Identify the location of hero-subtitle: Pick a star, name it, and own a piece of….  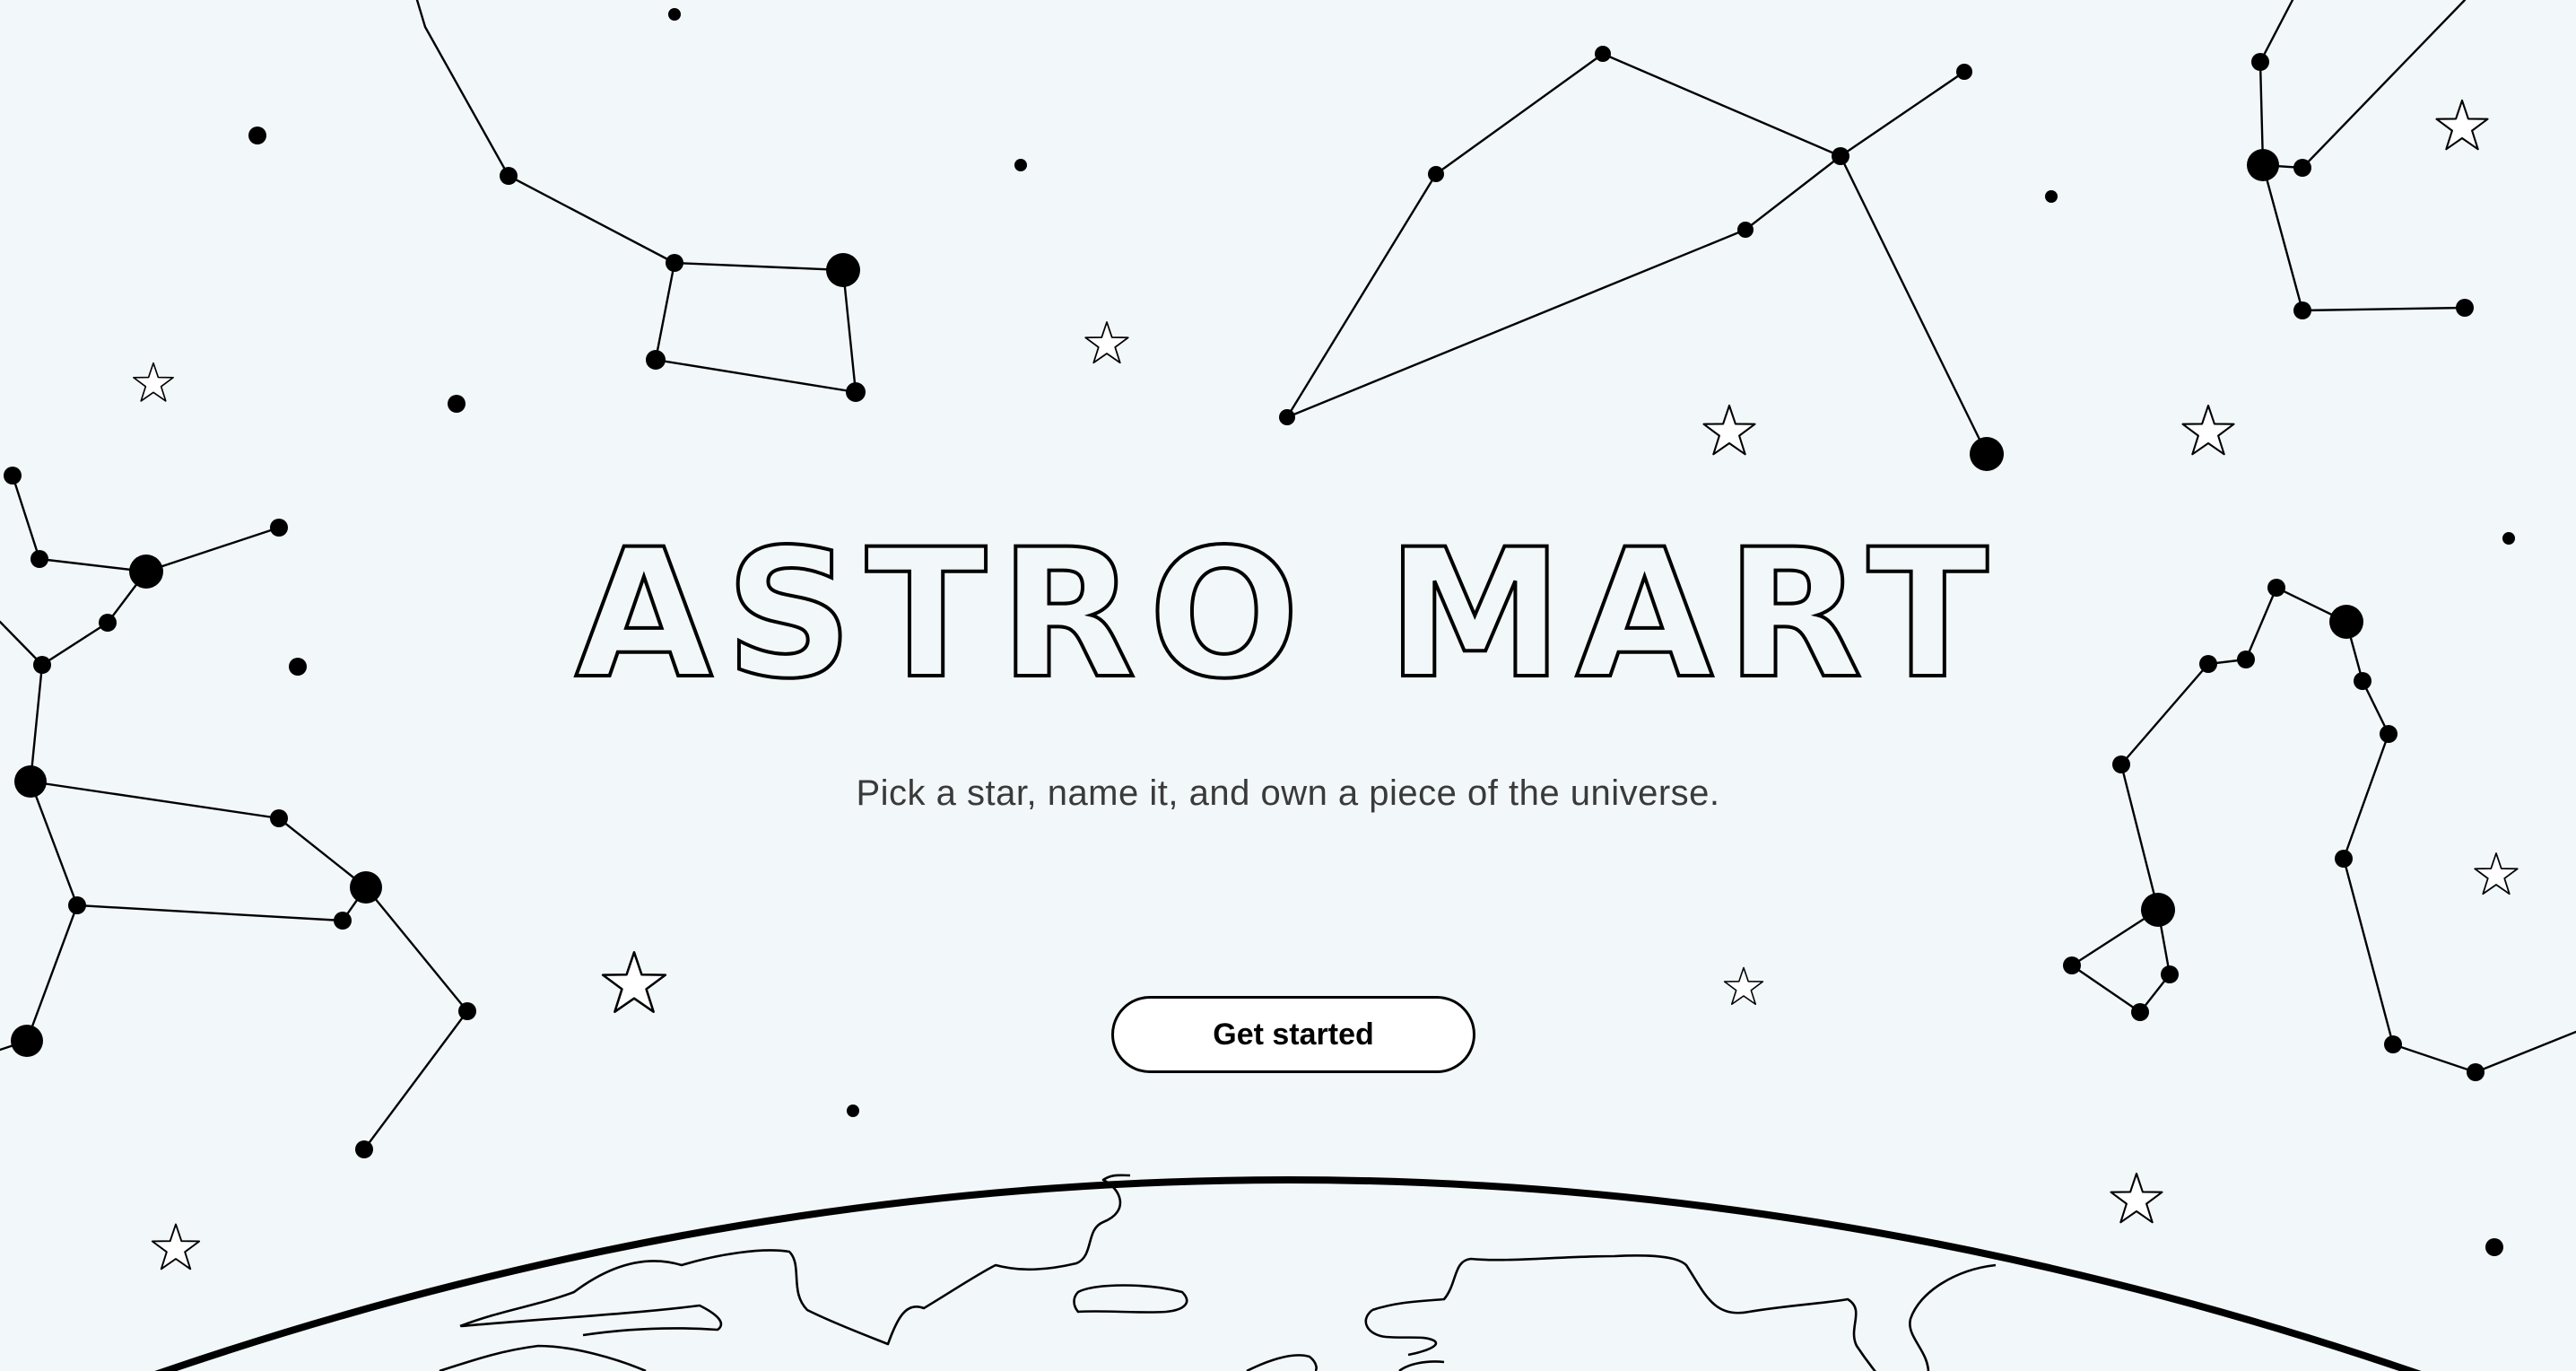
(1288, 793).